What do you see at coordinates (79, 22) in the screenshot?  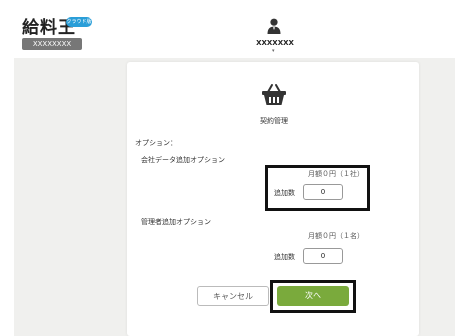 I see `cloud-edition-badge: クラウド版` at bounding box center [79, 22].